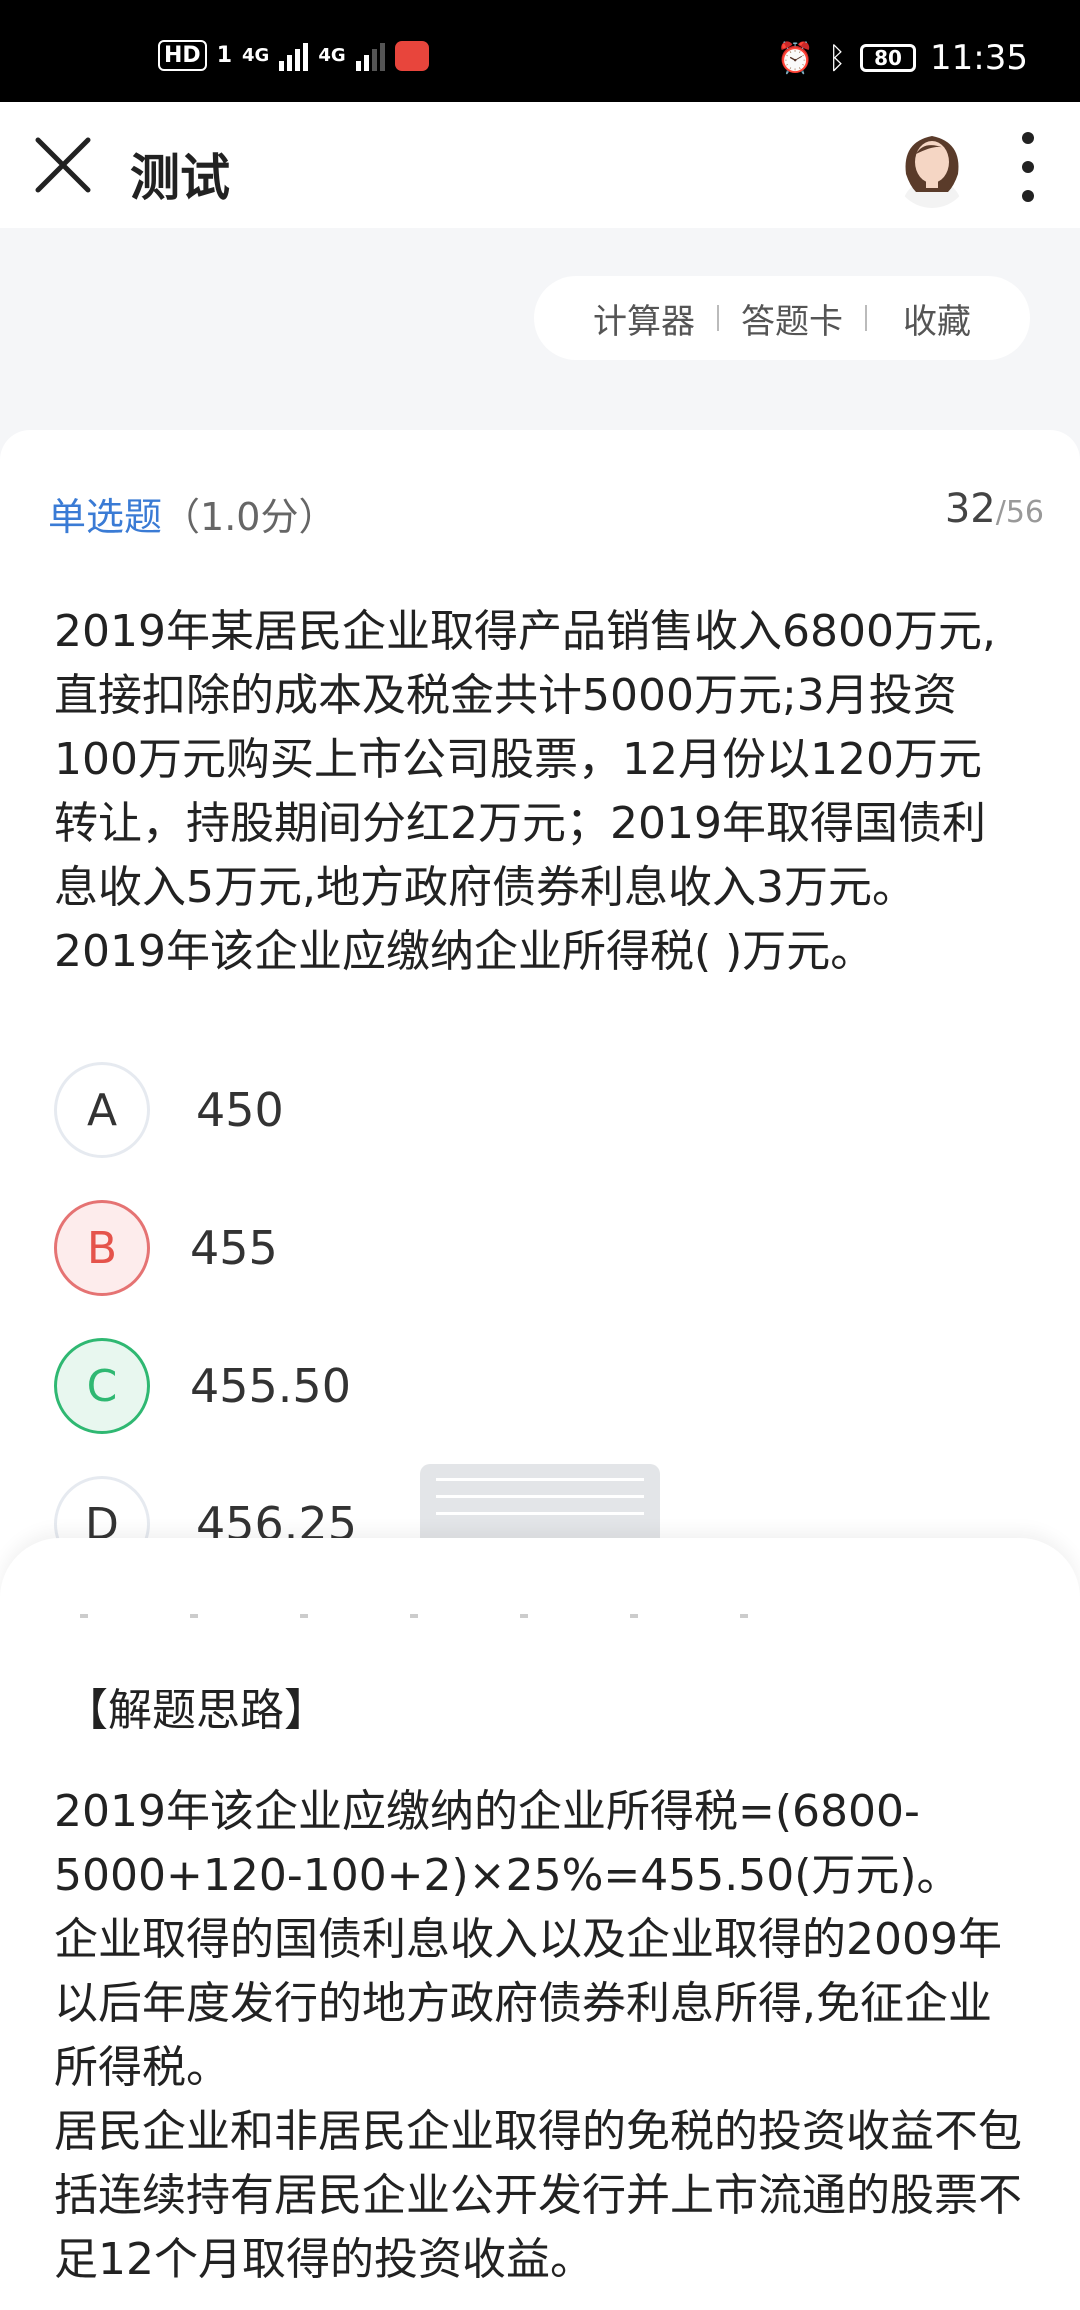 This screenshot has height=2310, width=1080. Describe the element at coordinates (105, 517) in the screenshot. I see `question-type-label: 单选题` at that location.